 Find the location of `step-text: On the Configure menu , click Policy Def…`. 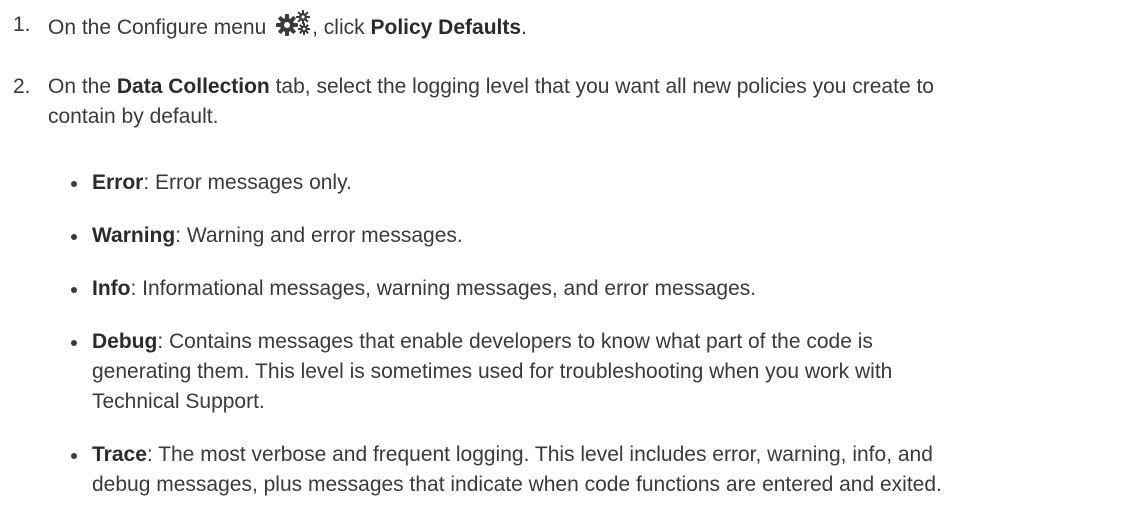

step-text: On the Configure menu , click Policy Def… is located at coordinates (593, 26).